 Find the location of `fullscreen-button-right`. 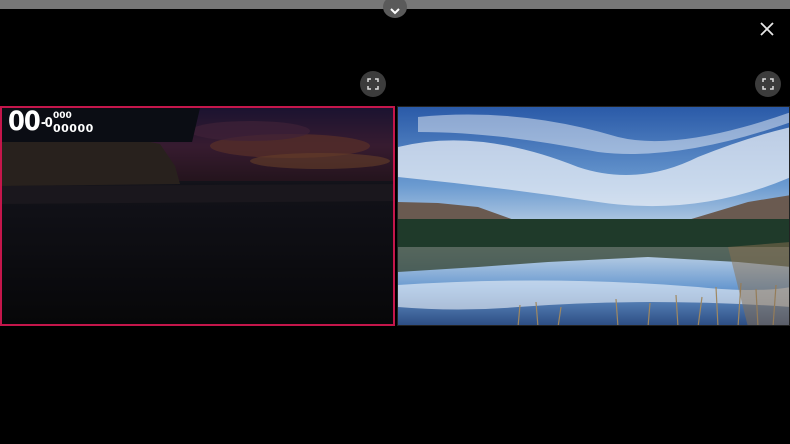

fullscreen-button-right is located at coordinates (768, 84).